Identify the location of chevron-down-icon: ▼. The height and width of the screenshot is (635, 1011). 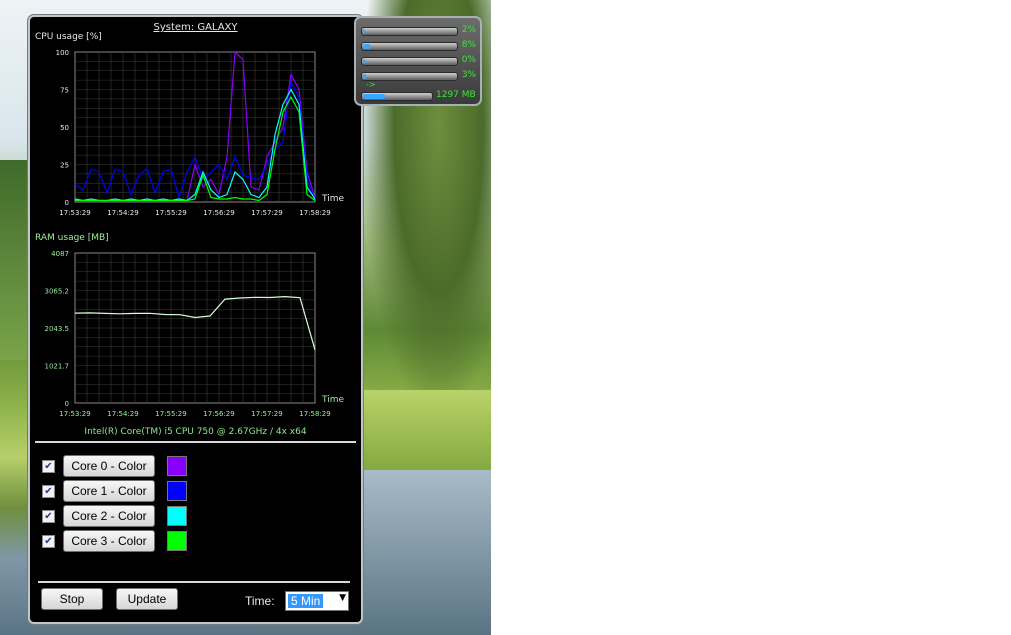
(342, 598).